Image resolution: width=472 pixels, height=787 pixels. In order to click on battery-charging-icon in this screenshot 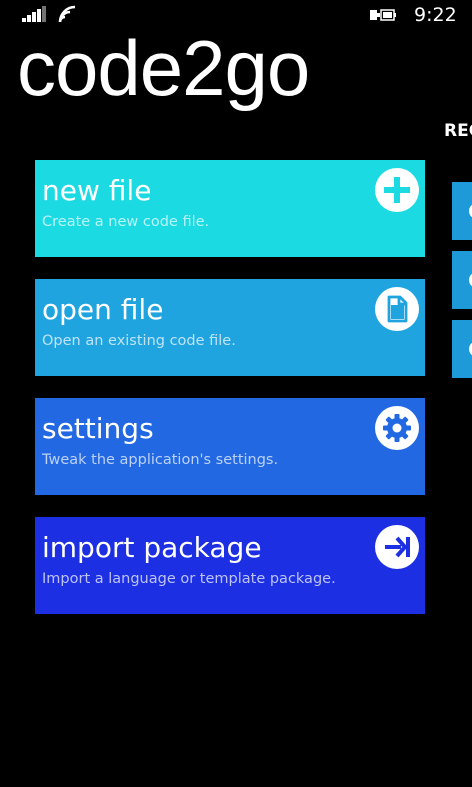, I will do `click(383, 15)`.